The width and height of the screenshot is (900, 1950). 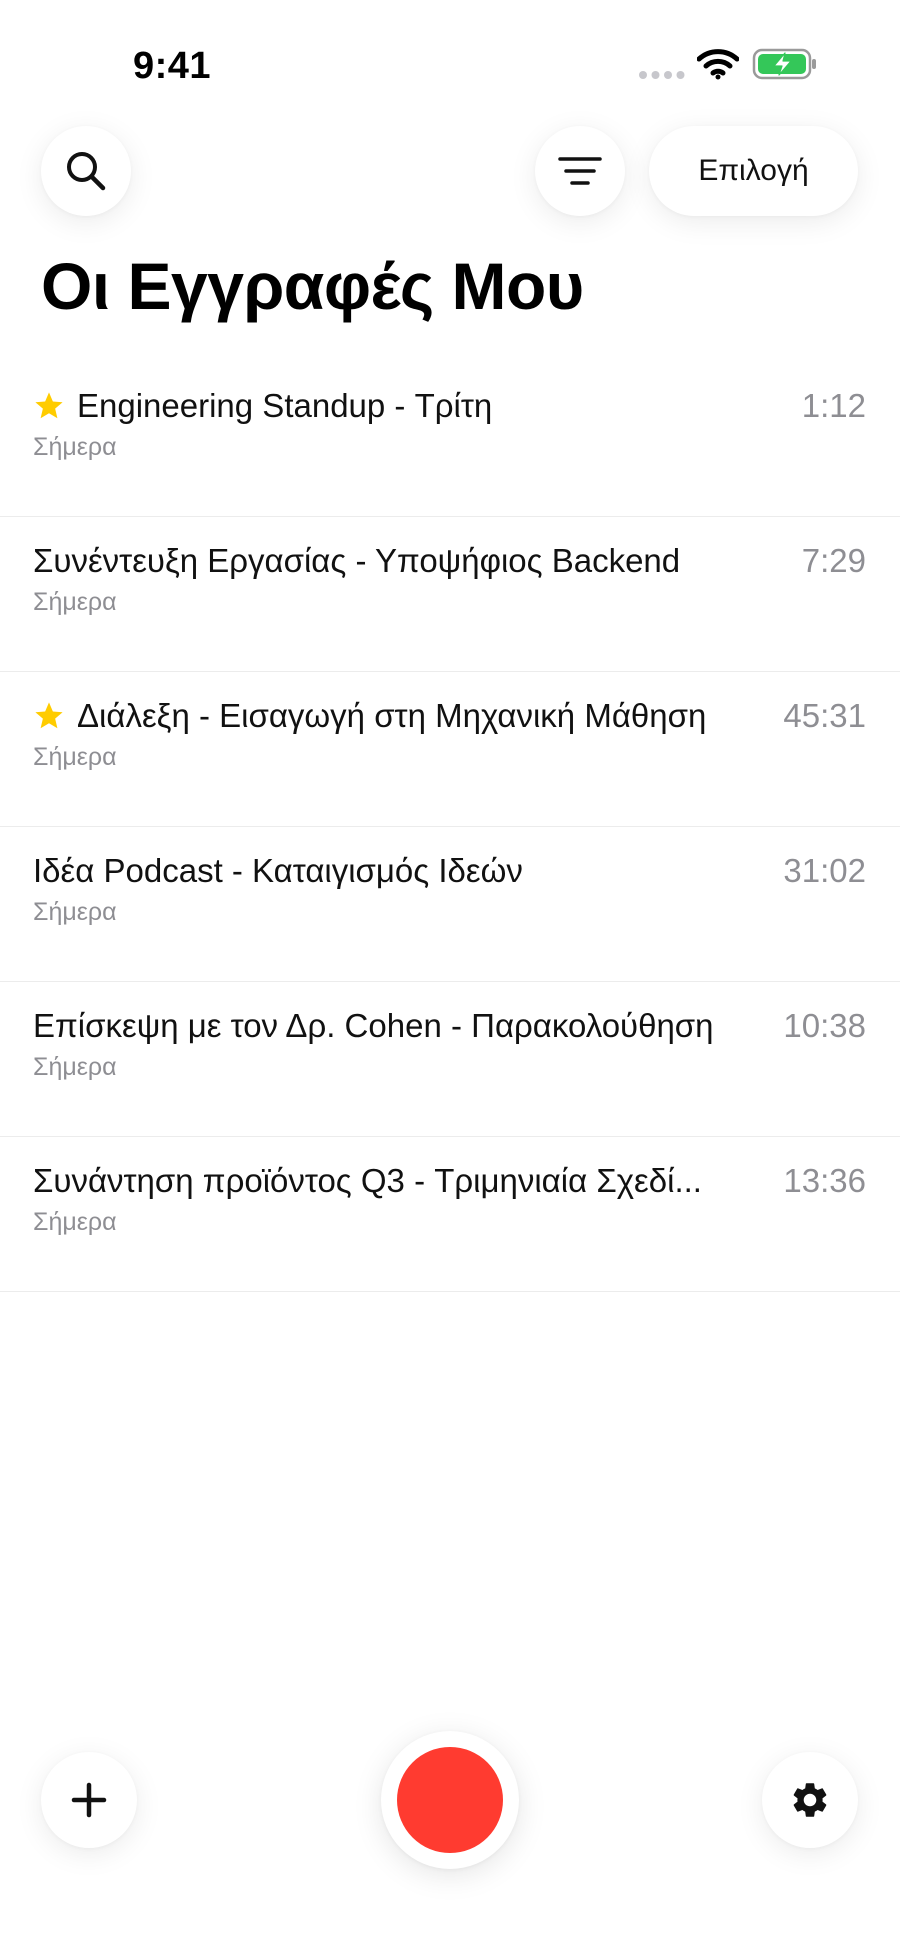 What do you see at coordinates (172, 66) in the screenshot?
I see `status-time: 9:41` at bounding box center [172, 66].